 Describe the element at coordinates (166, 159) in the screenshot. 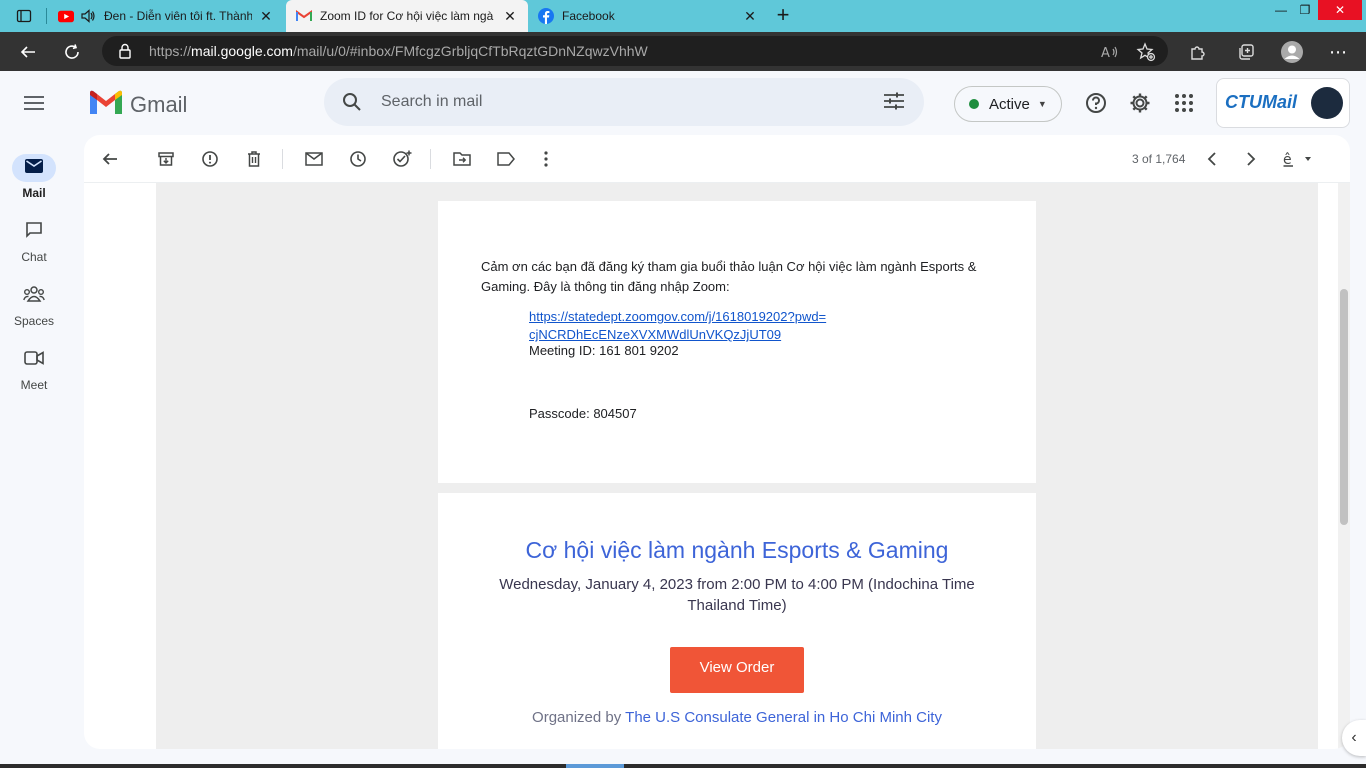

I see `archive-icon` at that location.